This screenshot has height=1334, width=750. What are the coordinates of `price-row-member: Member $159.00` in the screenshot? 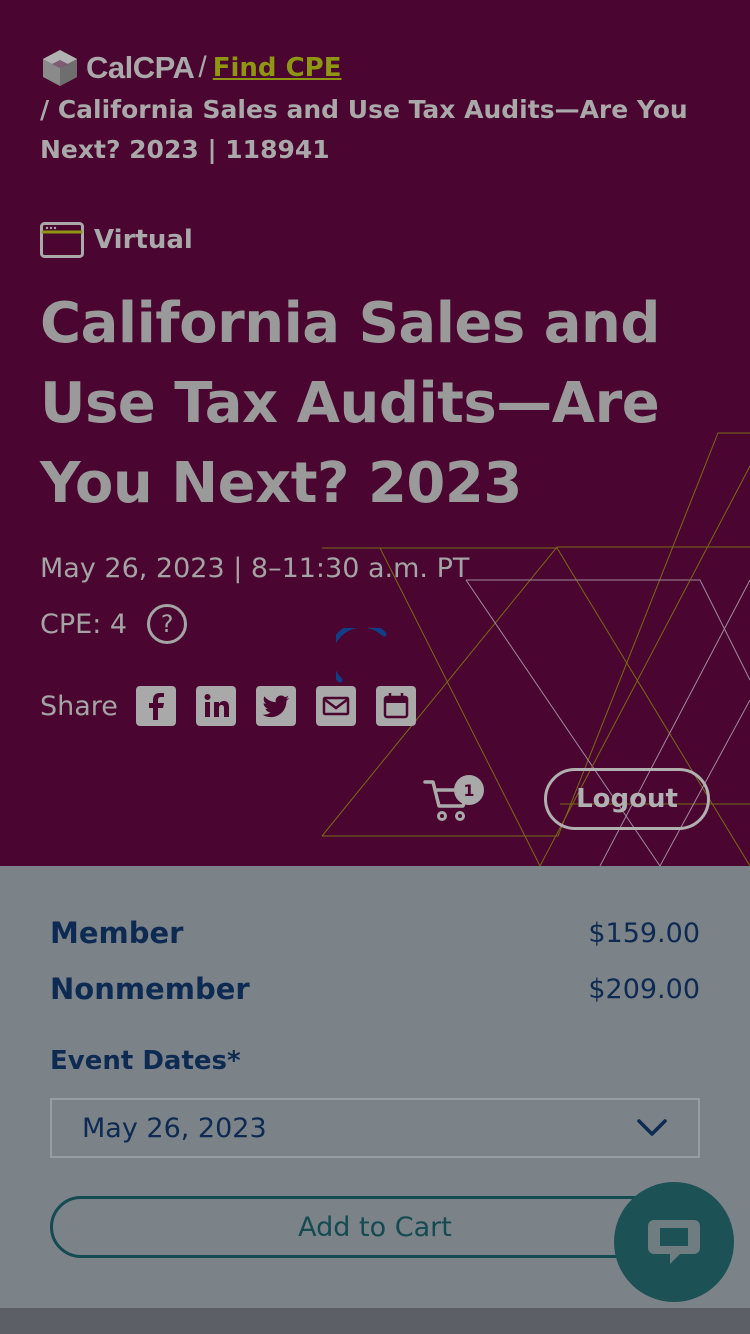 It's located at (375, 933).